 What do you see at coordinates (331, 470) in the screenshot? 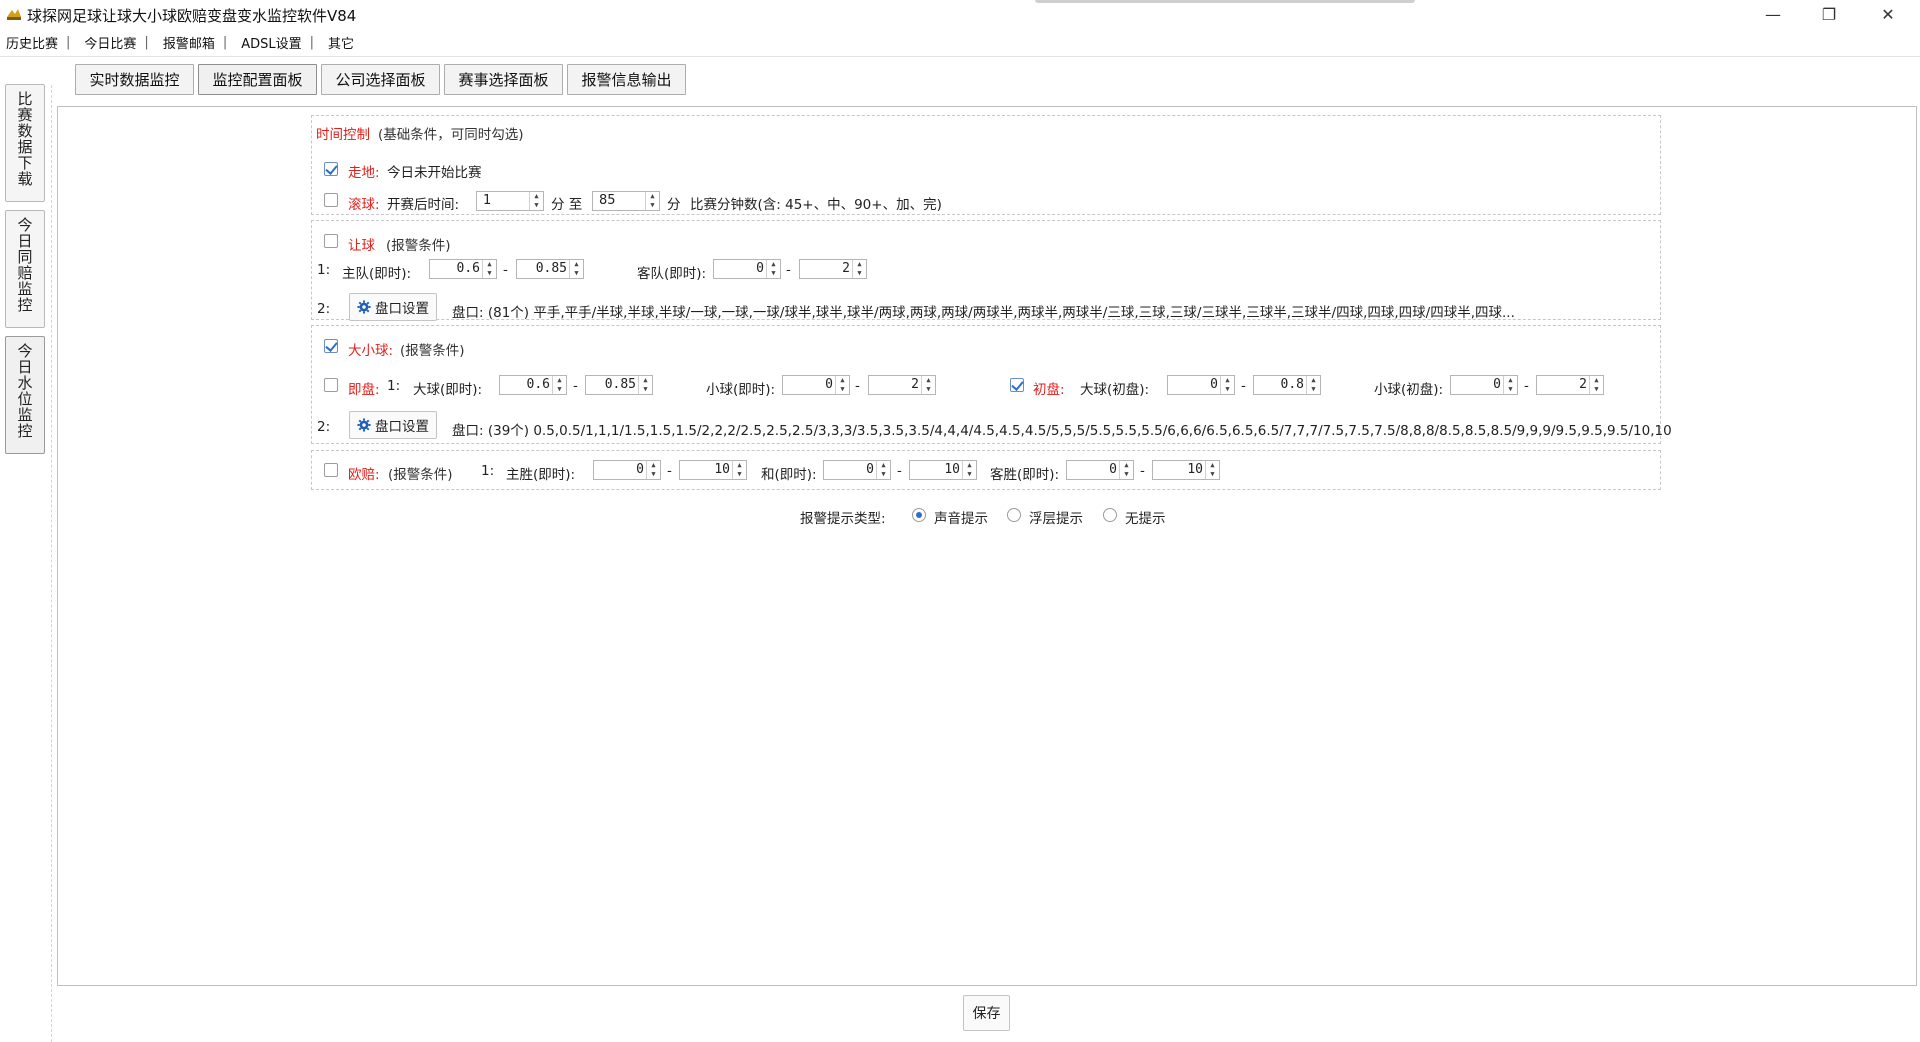
I see `european-checkbox` at bounding box center [331, 470].